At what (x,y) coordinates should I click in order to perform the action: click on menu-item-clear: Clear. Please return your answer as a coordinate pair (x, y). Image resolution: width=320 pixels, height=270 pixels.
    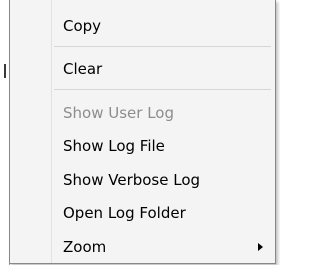
    Looking at the image, I should click on (142, 69).